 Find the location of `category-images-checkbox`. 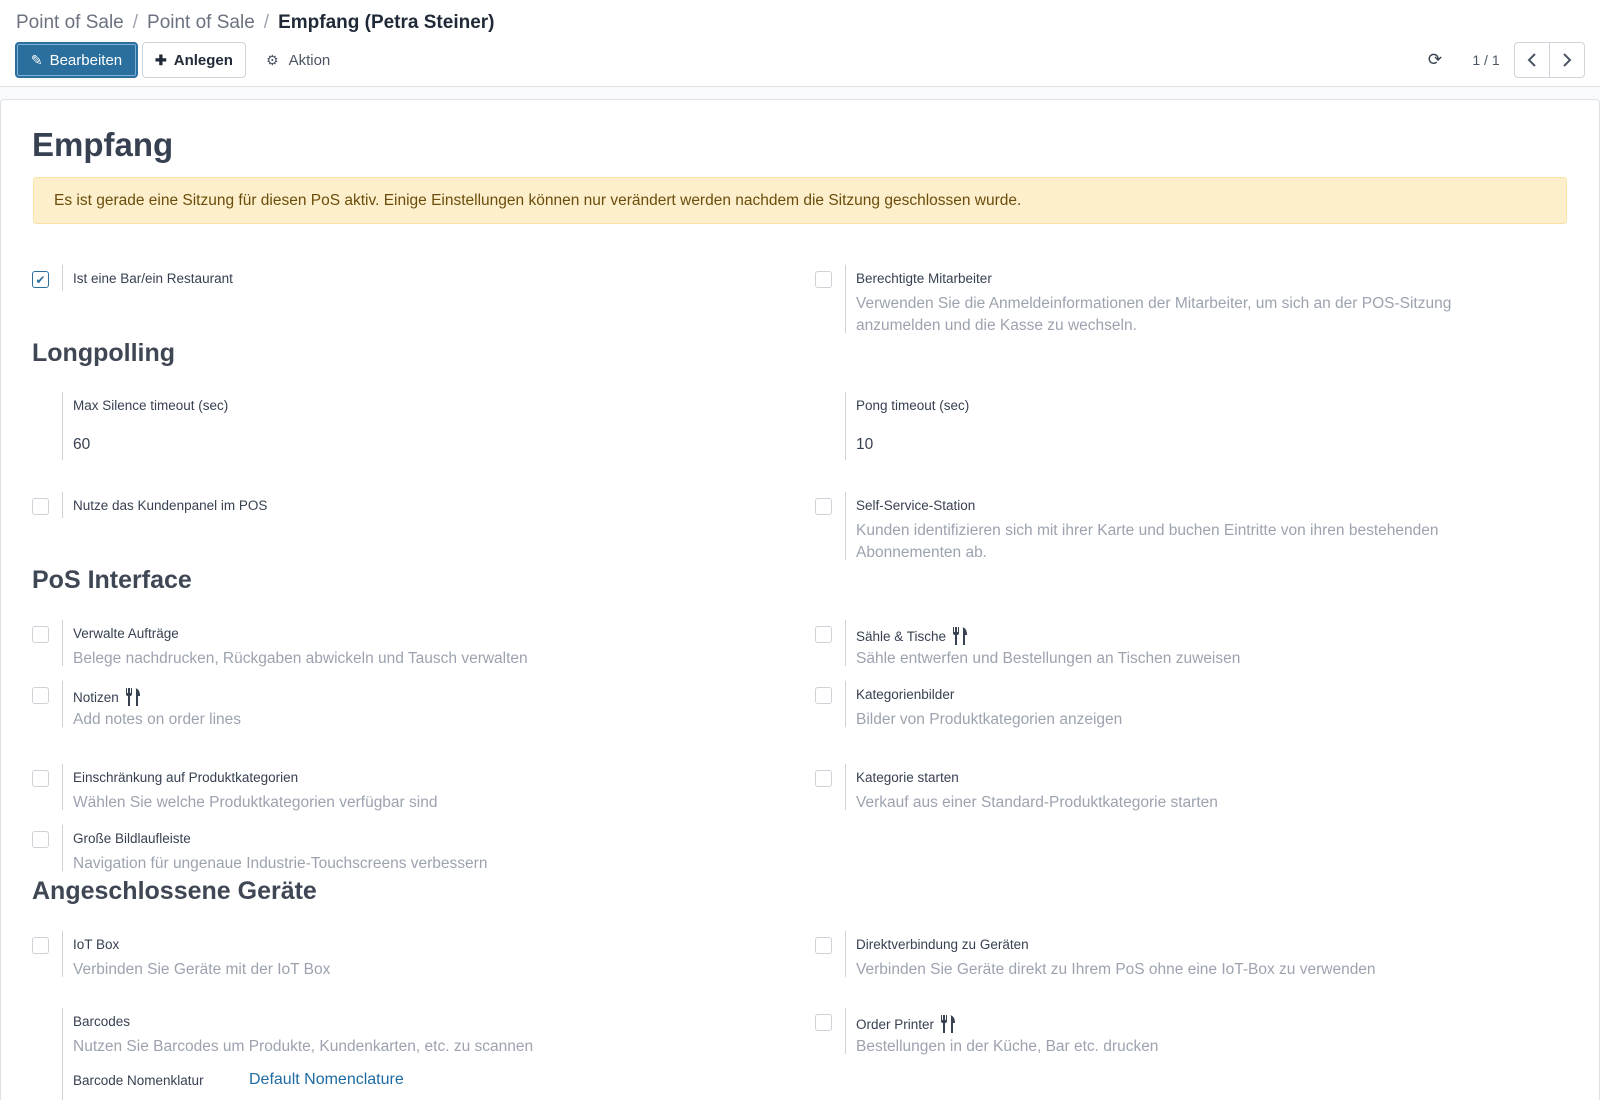

category-images-checkbox is located at coordinates (823, 695).